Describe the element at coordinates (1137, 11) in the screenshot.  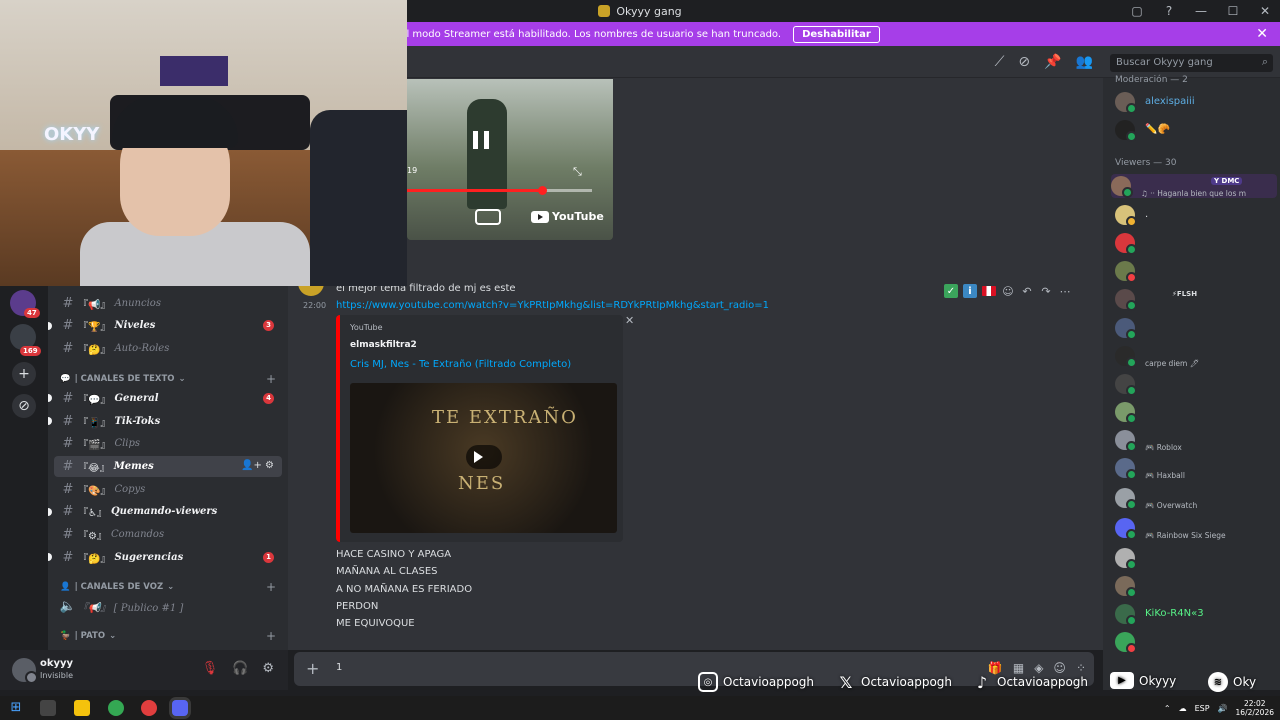
I see `inbox-icon: ▢` at that location.